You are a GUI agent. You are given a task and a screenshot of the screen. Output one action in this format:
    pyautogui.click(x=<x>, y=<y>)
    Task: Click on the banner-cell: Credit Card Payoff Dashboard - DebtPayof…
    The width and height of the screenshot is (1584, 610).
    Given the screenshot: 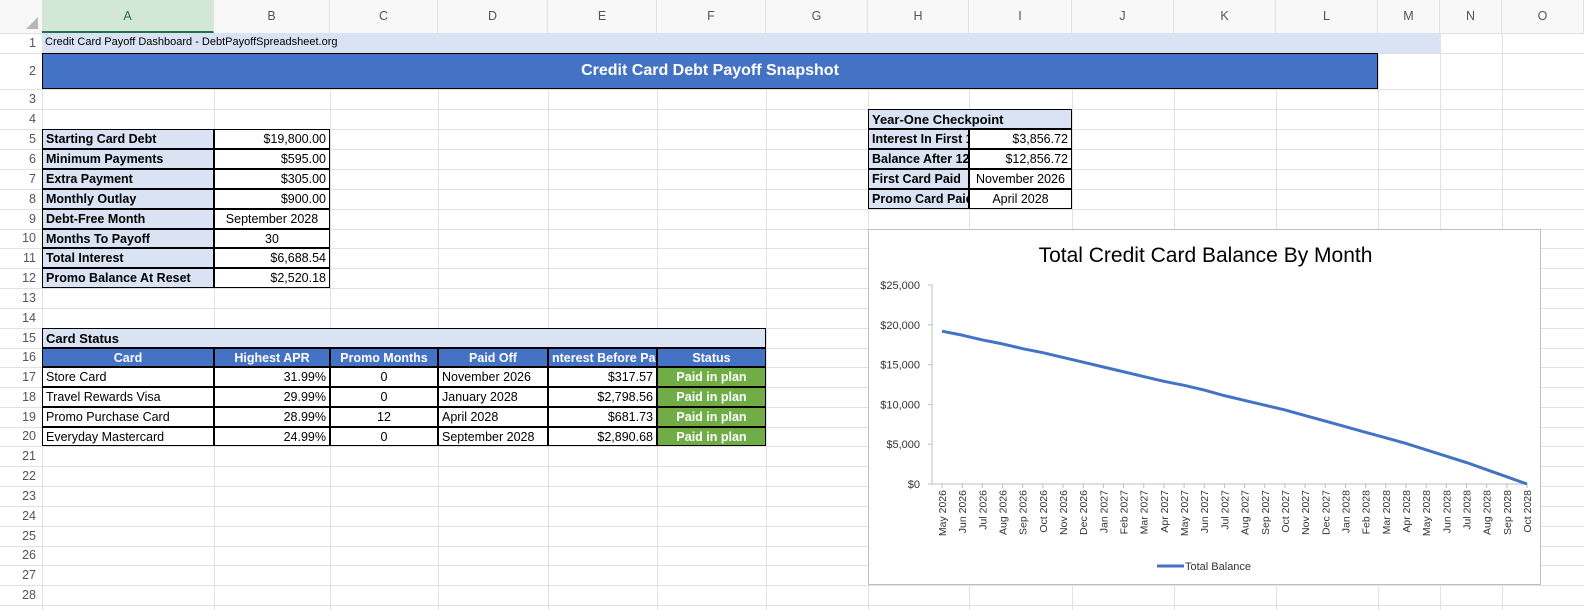 What is the action you would take?
    pyautogui.click(x=741, y=43)
    